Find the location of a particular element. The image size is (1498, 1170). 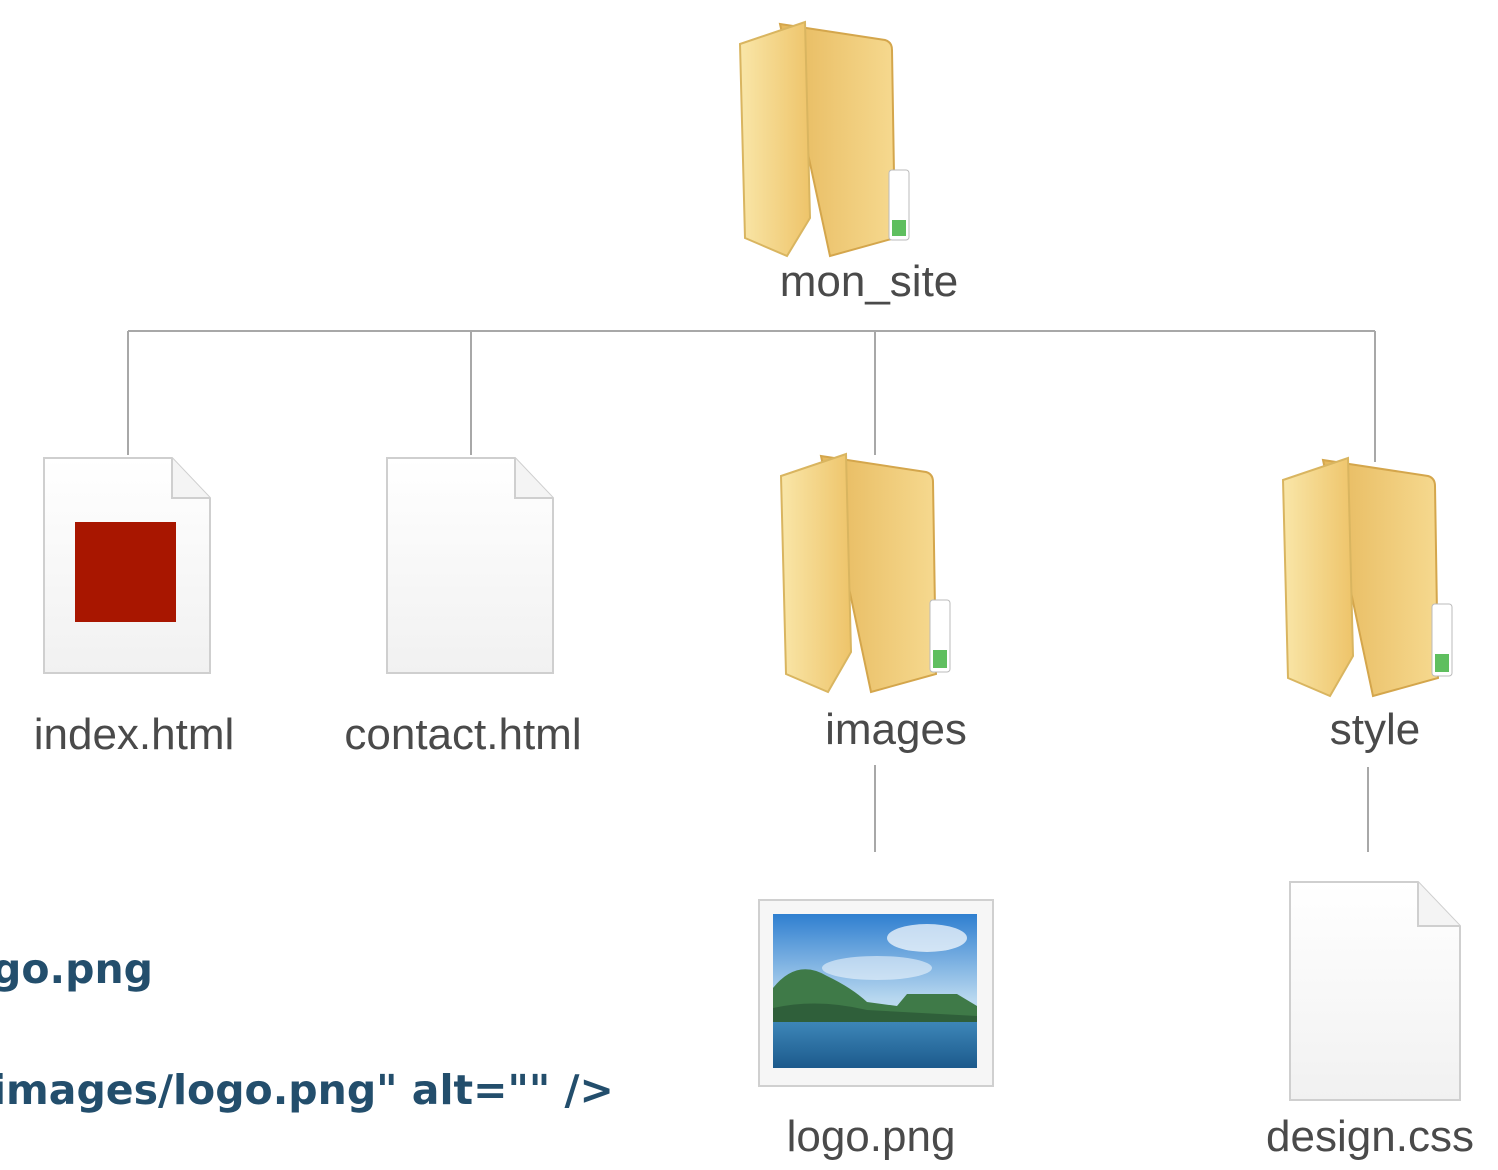

images-folder-label: images is located at coordinates (896, 729).